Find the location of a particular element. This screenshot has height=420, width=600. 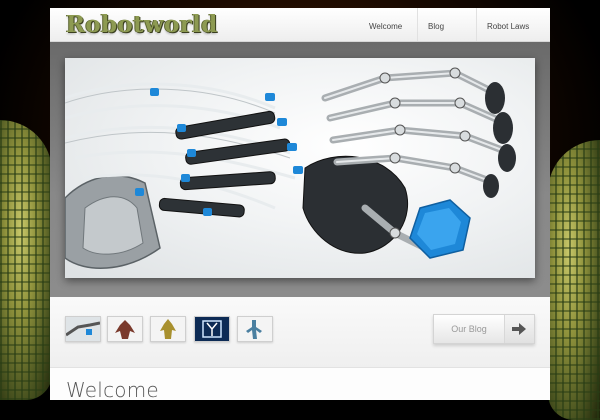

nav-item-welcome: Welcome is located at coordinates (390, 24).